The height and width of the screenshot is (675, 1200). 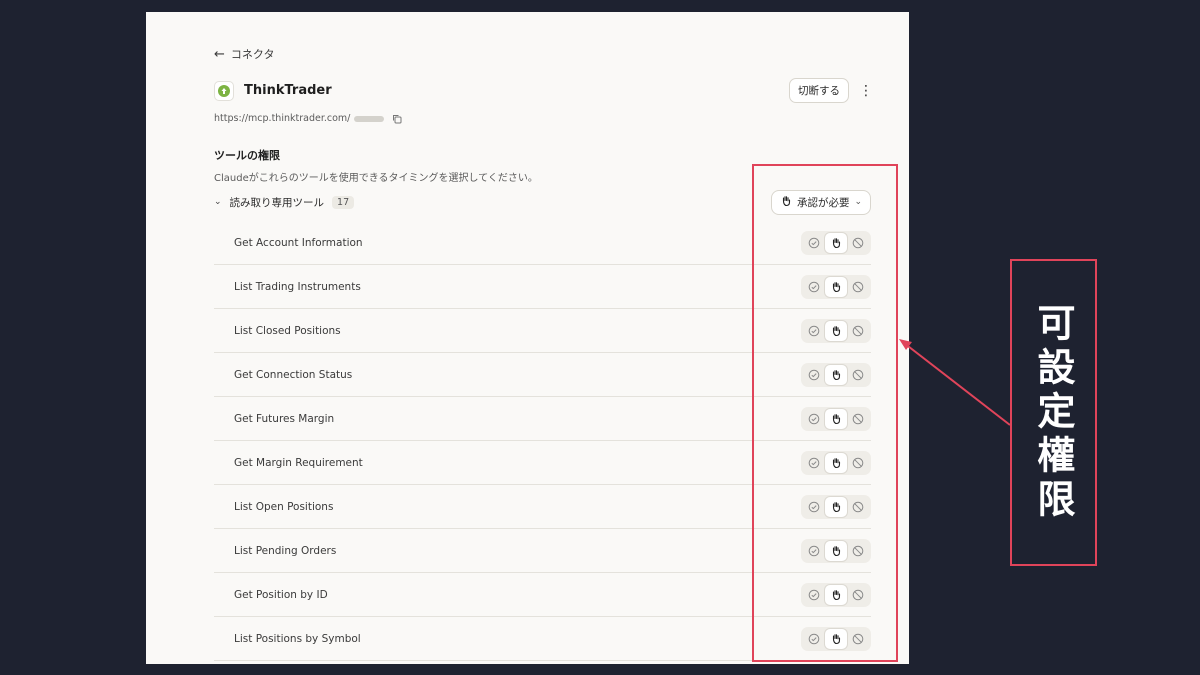 I want to click on tool-name: List Pending Orders, so click(x=285, y=550).